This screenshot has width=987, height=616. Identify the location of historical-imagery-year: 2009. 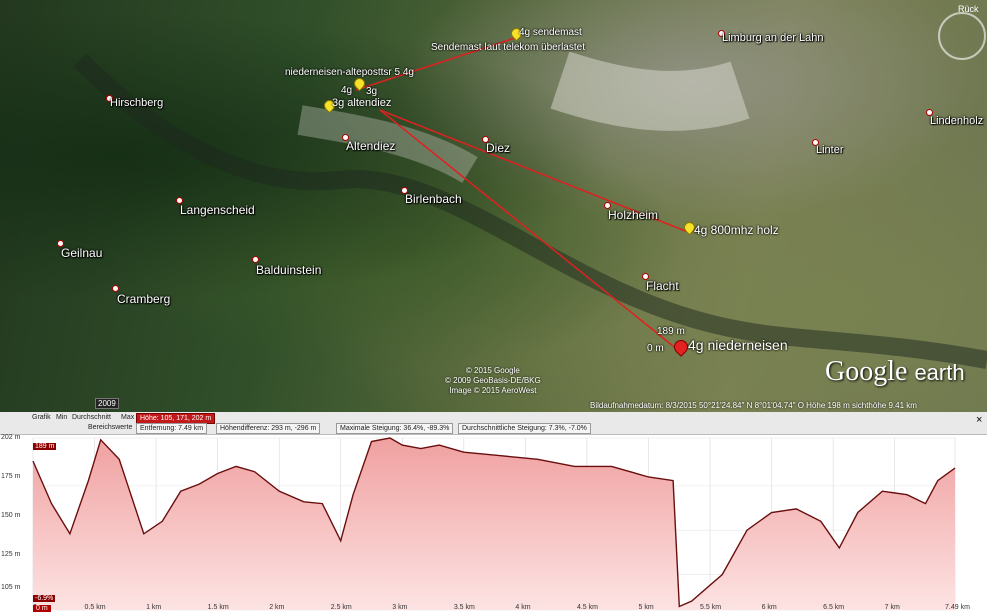
(107, 403).